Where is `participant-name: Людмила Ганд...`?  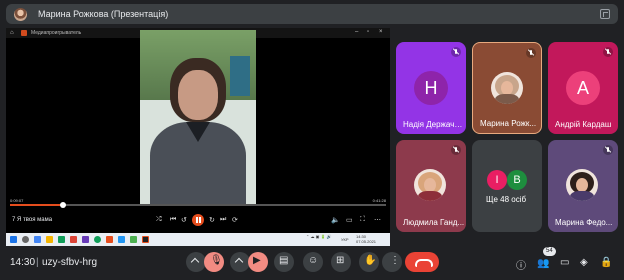
participant-name: Людмила Ганд... is located at coordinates (434, 222).